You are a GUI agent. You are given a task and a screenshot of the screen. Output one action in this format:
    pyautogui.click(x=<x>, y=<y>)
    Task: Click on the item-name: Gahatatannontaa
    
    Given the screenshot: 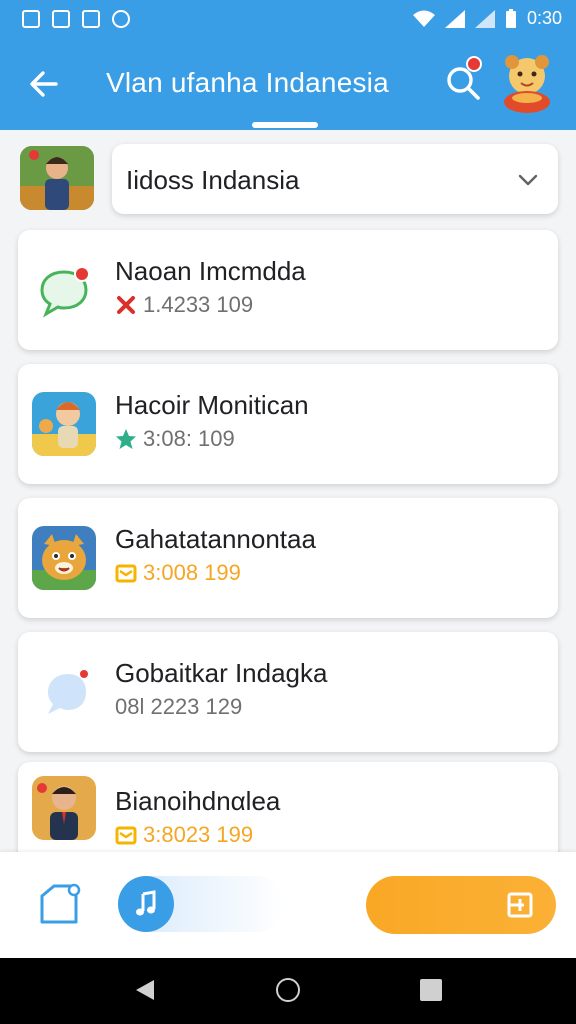 What is the action you would take?
    pyautogui.click(x=215, y=539)
    